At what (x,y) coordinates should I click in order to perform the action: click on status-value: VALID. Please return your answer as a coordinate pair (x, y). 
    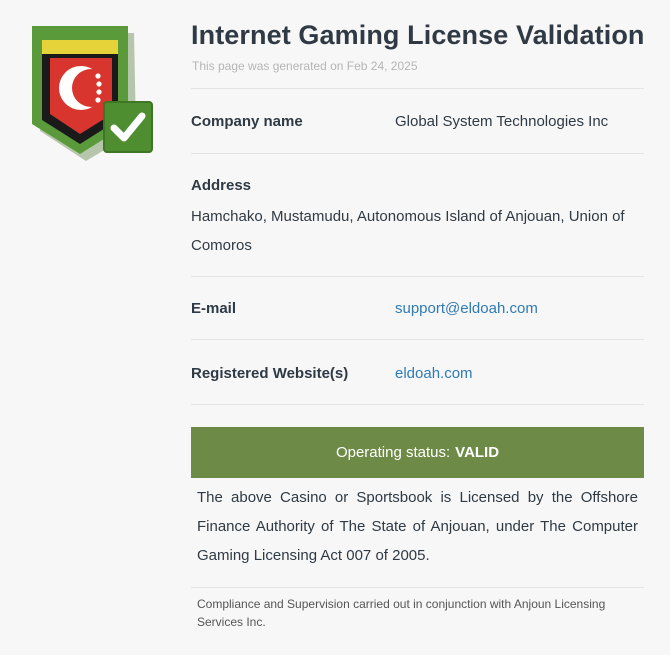
    Looking at the image, I should click on (477, 452).